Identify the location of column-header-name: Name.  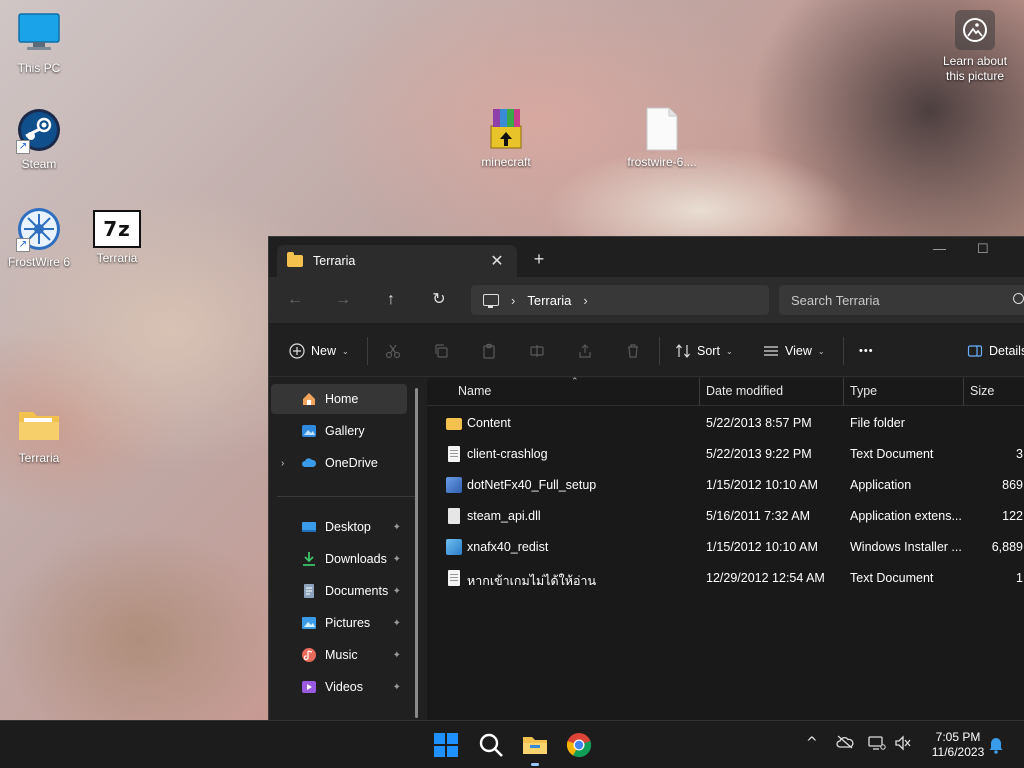
(474, 391).